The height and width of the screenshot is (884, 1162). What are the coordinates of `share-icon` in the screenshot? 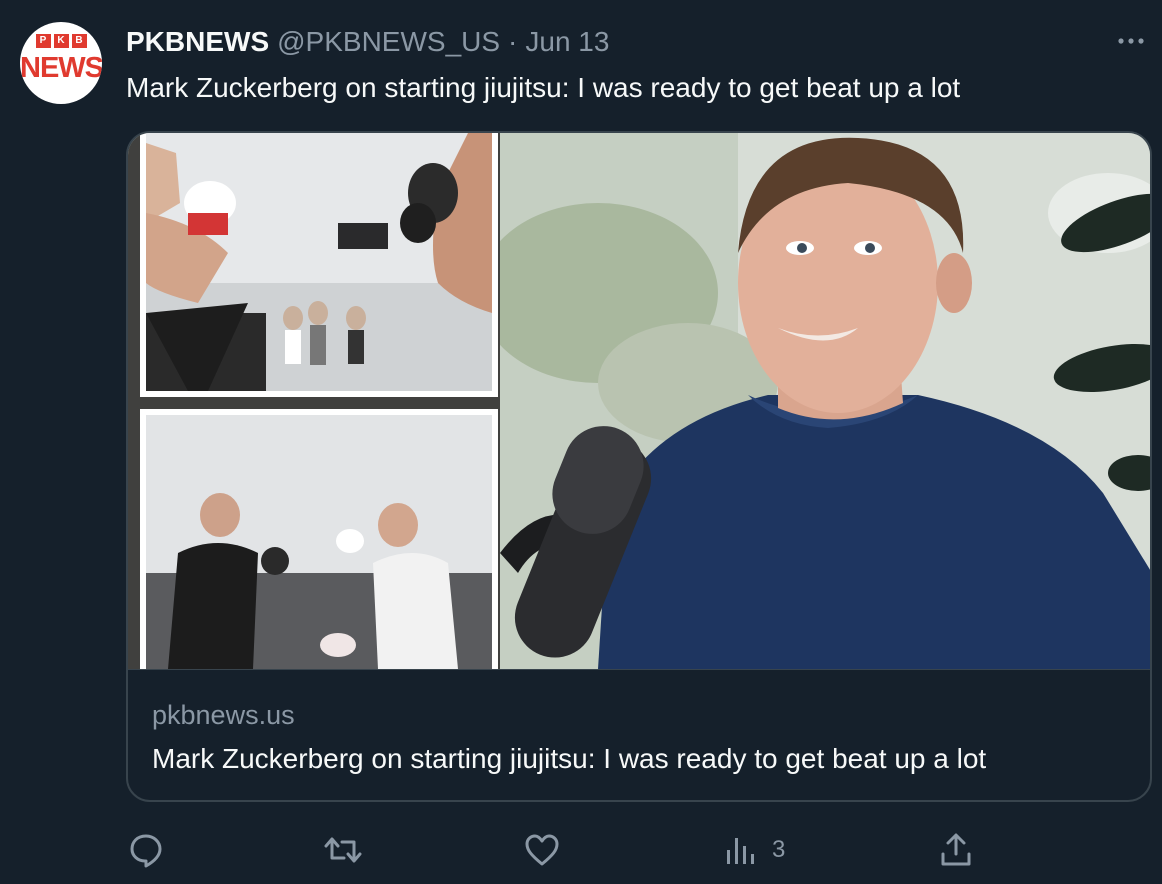 It's located at (956, 850).